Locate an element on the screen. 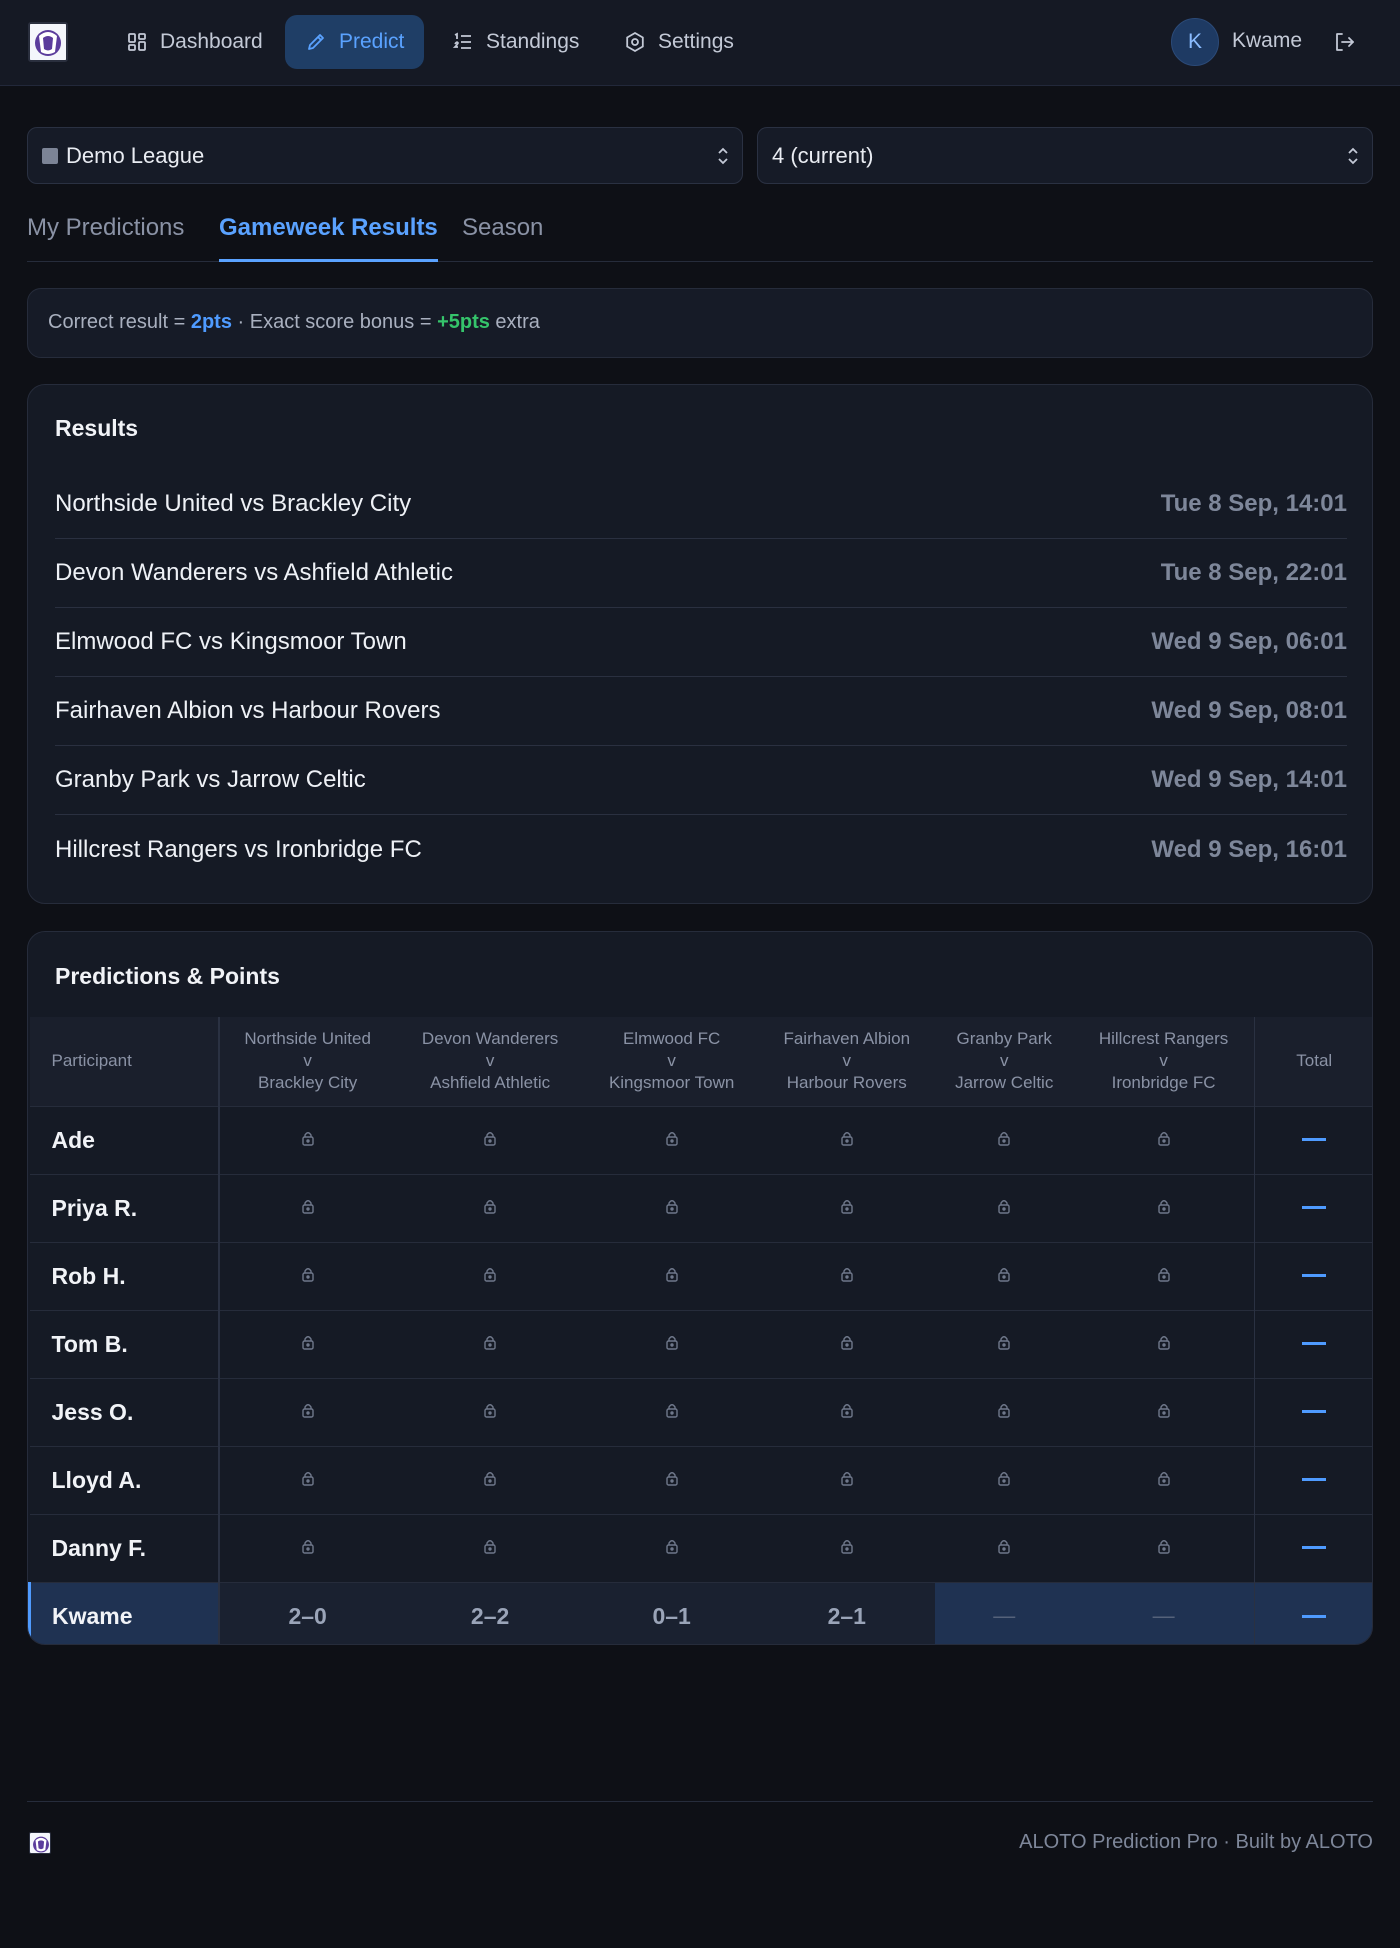 Image resolution: width=1400 pixels, height=1948 pixels. fixture-match: Devon Wanderers vs Ashfield Athletic is located at coordinates (254, 572).